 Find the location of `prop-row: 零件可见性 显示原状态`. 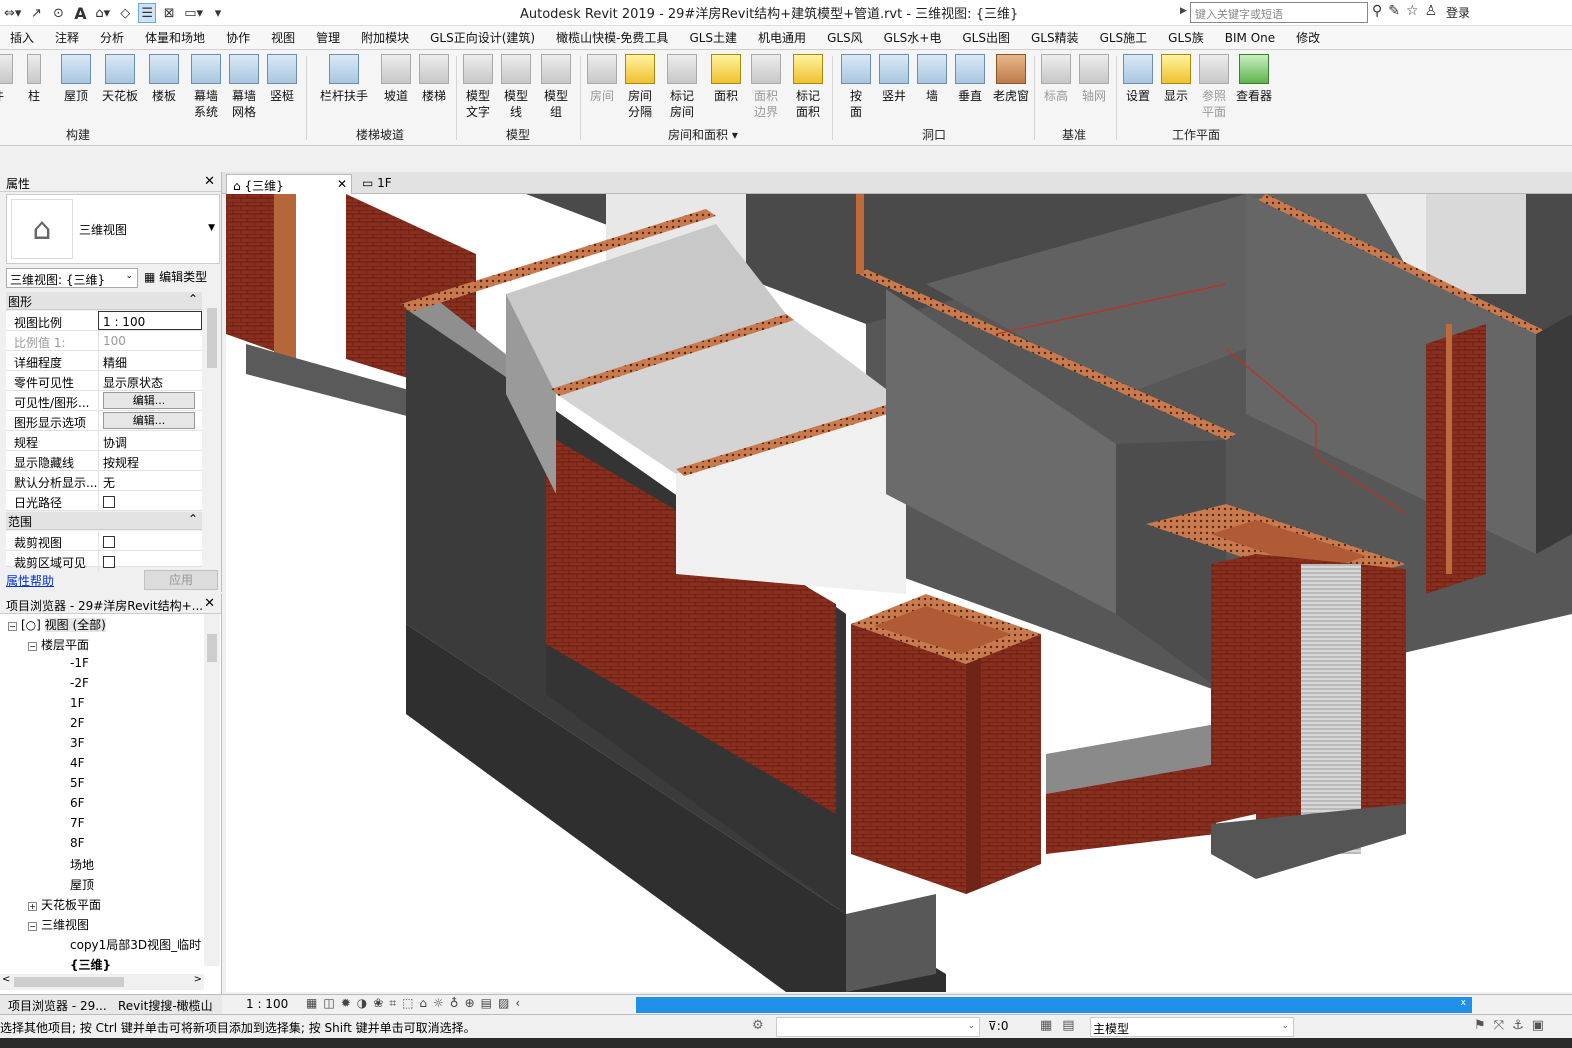

prop-row: 零件可见性 显示原状态 is located at coordinates (104, 381).